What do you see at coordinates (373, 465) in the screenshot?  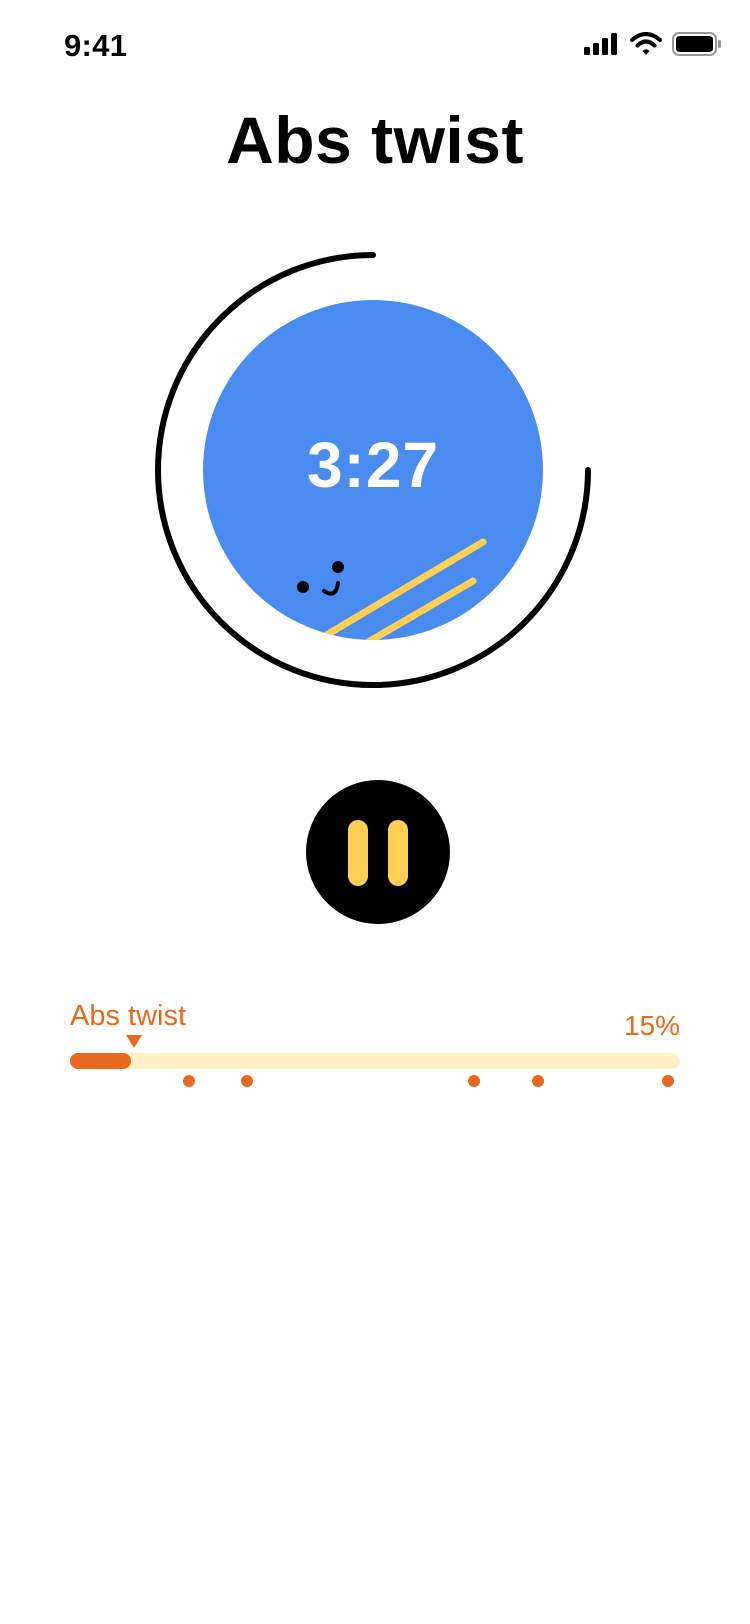 I see `timer-value: 3:27` at bounding box center [373, 465].